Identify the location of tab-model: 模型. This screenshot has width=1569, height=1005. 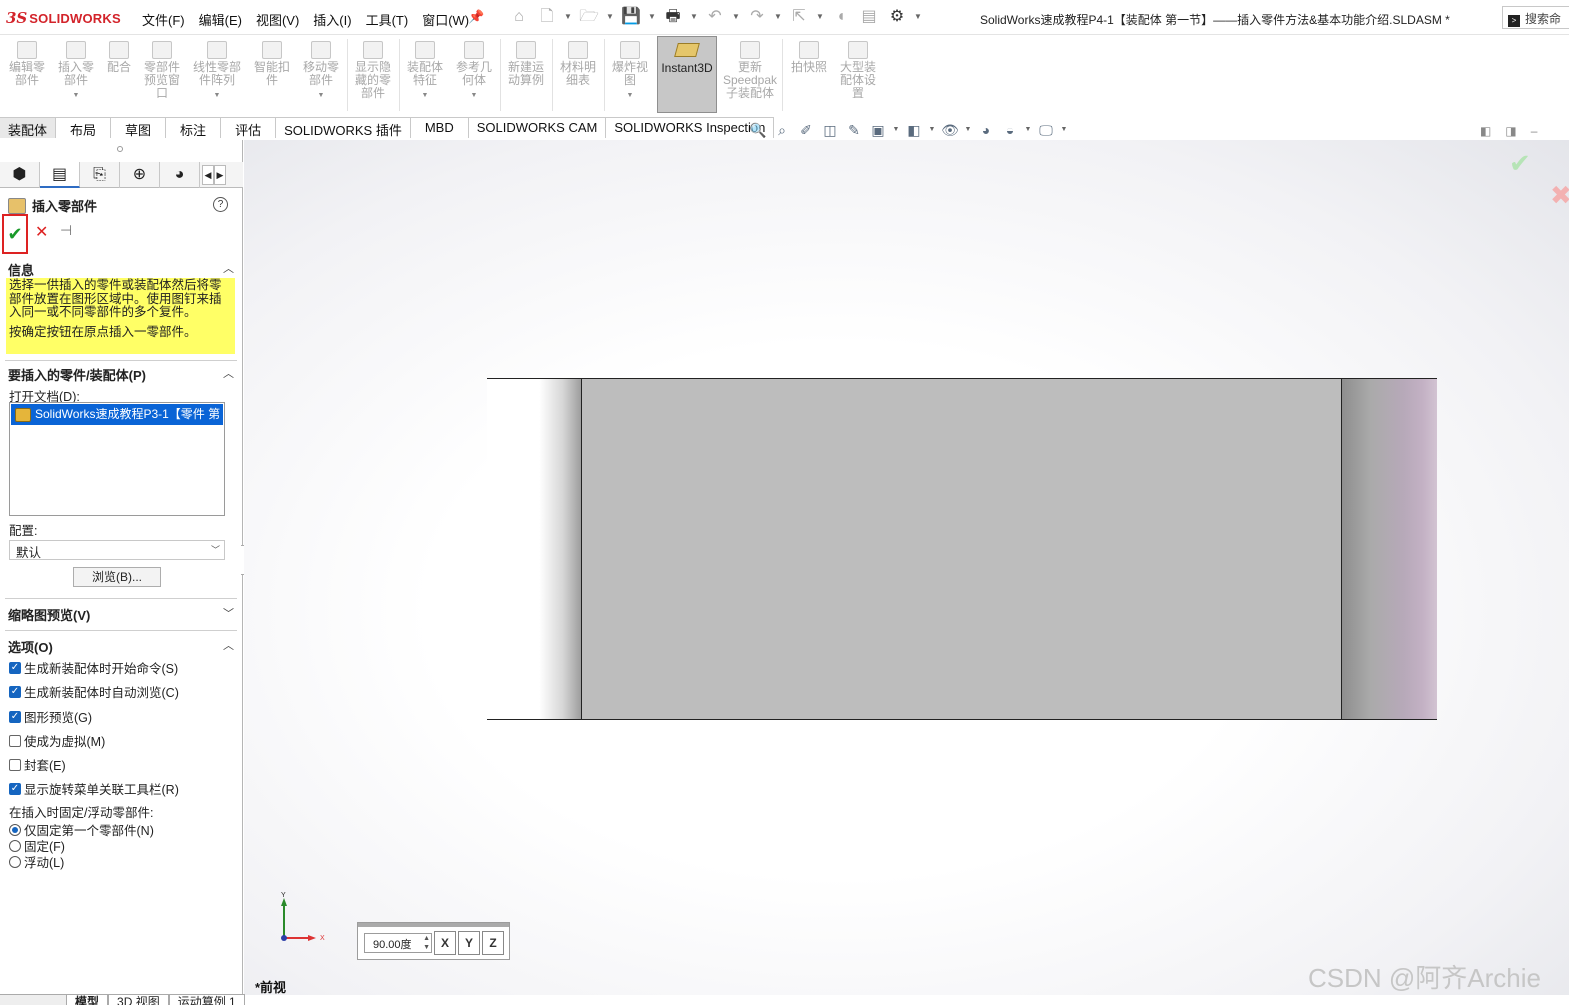
(87, 999).